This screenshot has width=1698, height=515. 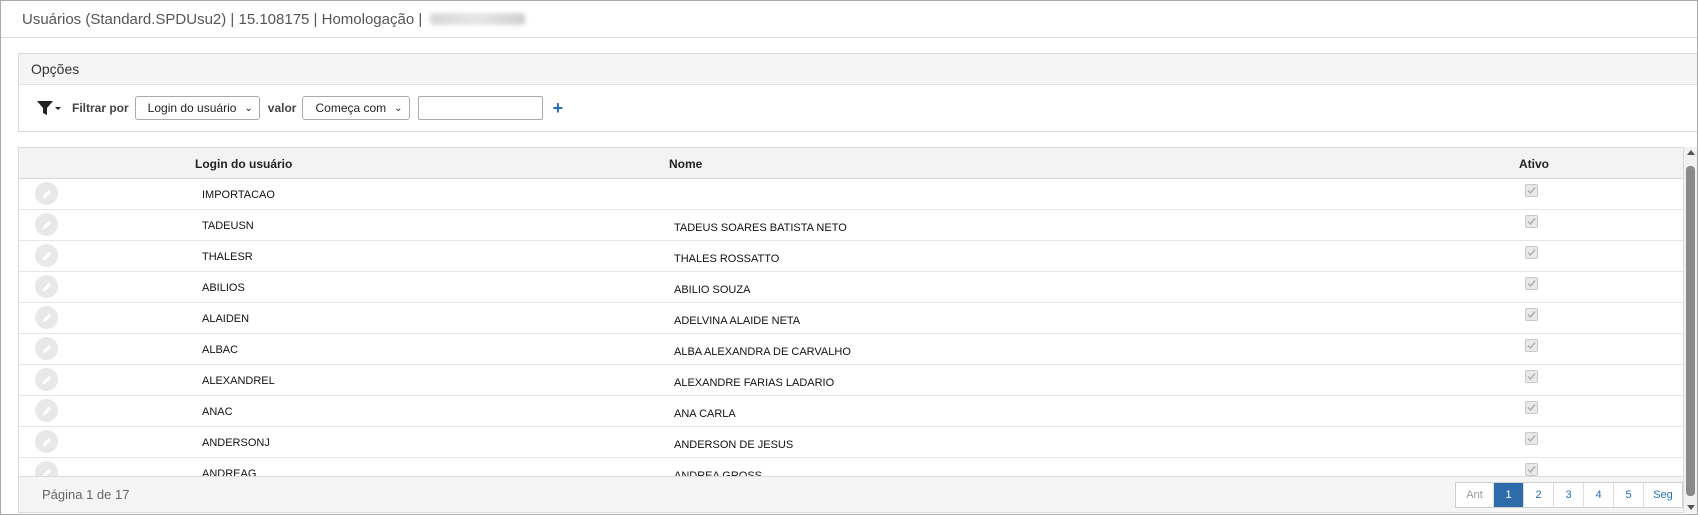 What do you see at coordinates (100, 108) in the screenshot?
I see `filter-by-label: Filtrar por` at bounding box center [100, 108].